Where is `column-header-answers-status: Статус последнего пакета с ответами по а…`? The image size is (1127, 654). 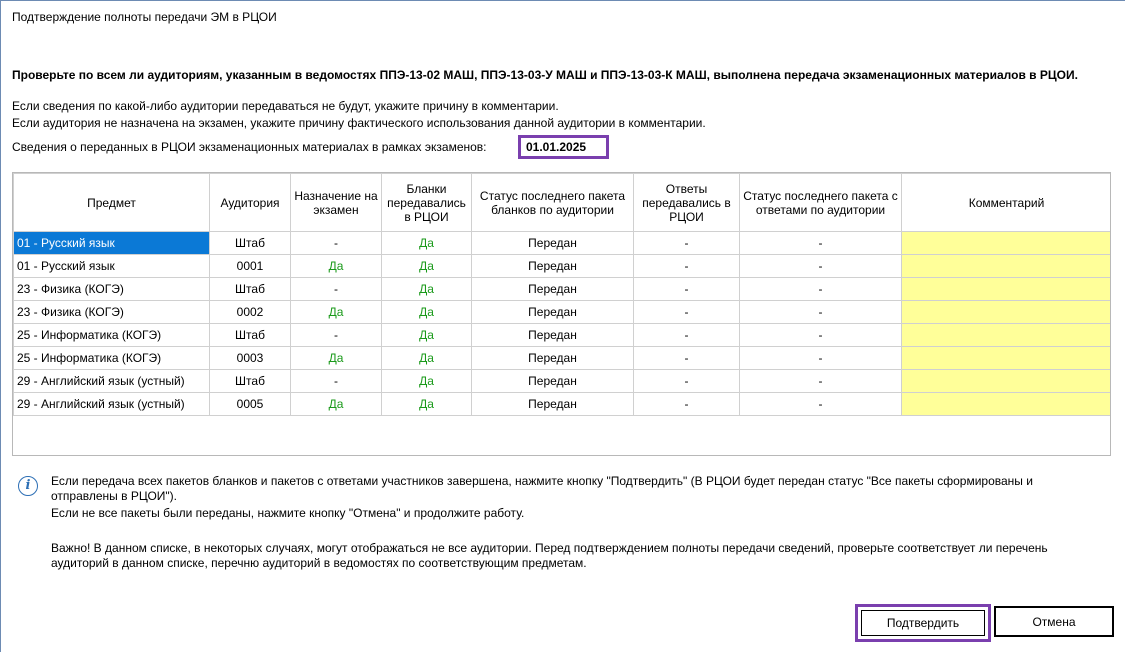
column-header-answers-status: Статус последнего пакета с ответами по а… is located at coordinates (820, 202).